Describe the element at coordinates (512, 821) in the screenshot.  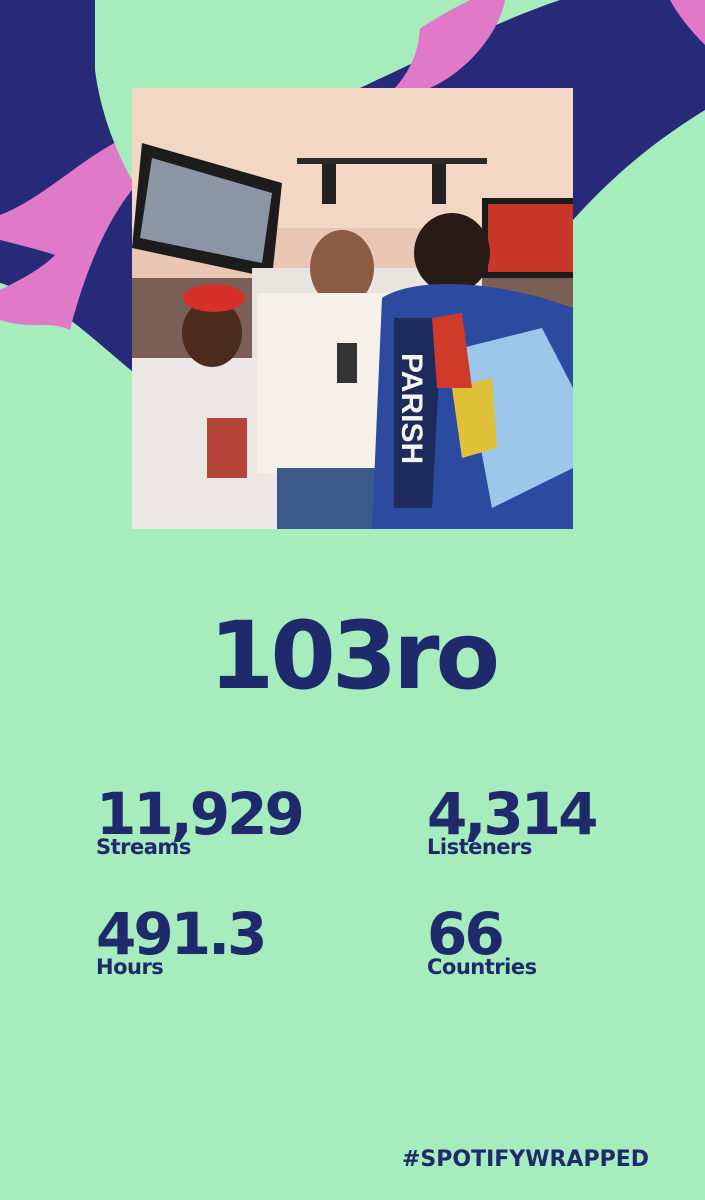
I see `stat-listeners: 4,314 Listeners` at that location.